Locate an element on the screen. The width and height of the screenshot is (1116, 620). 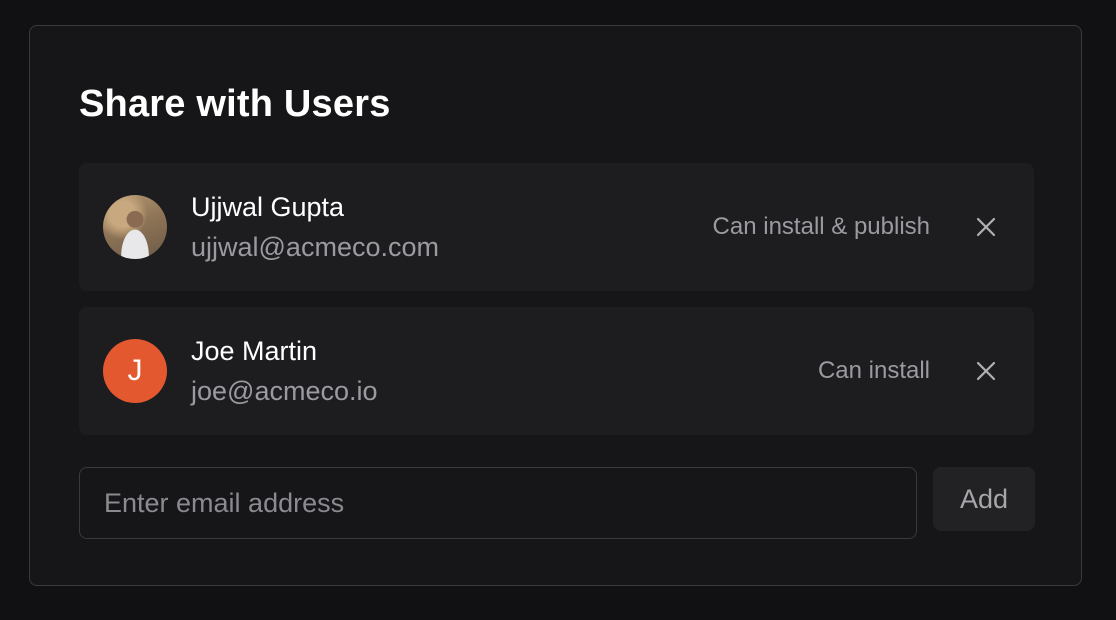
permission-selector: Can install & publish is located at coordinates (821, 227).